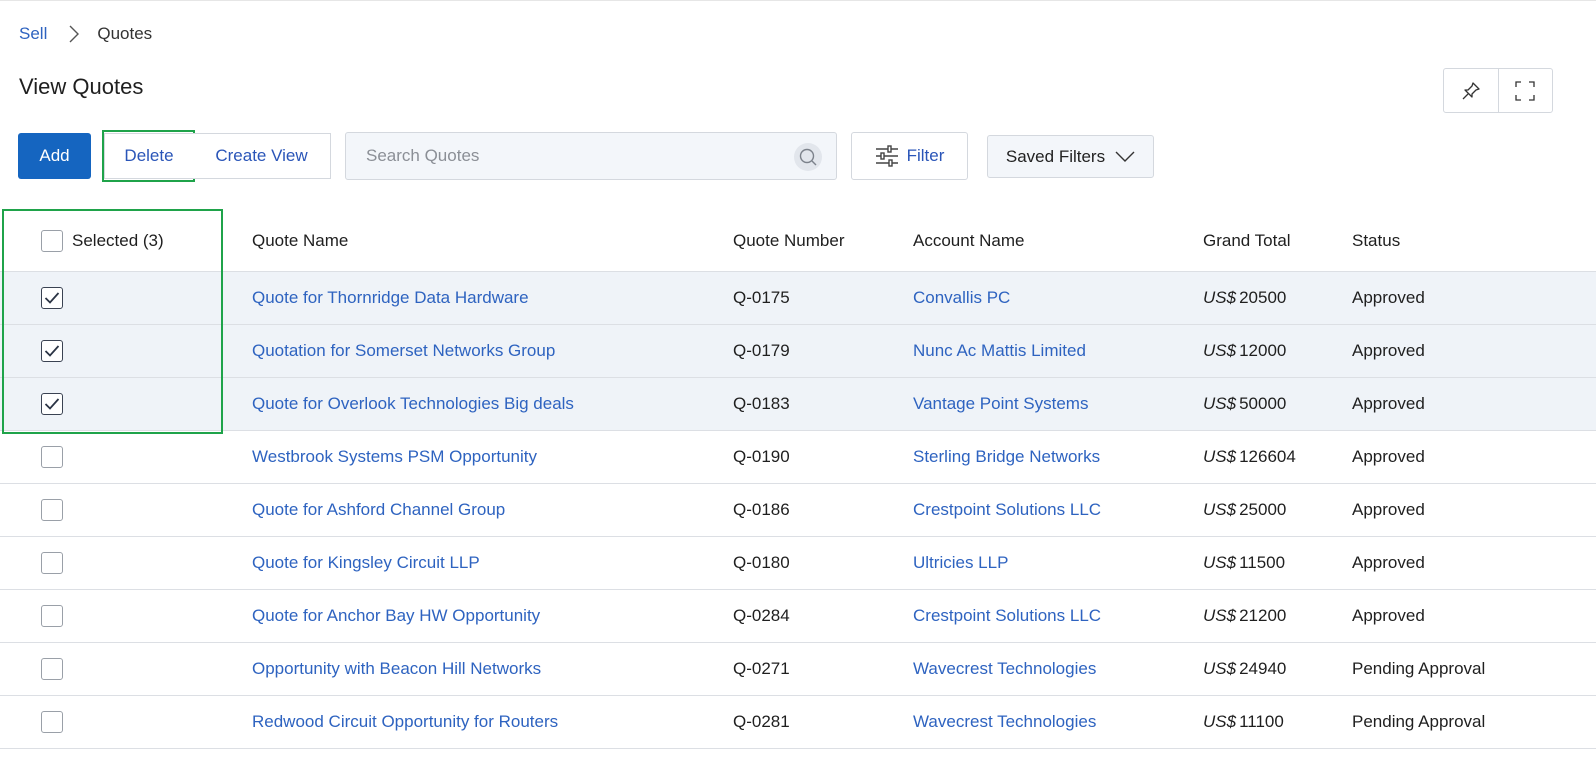 Image resolution: width=1596 pixels, height=764 pixels. I want to click on account-name-link: Nunc Ac Mattis Limited, so click(999, 351).